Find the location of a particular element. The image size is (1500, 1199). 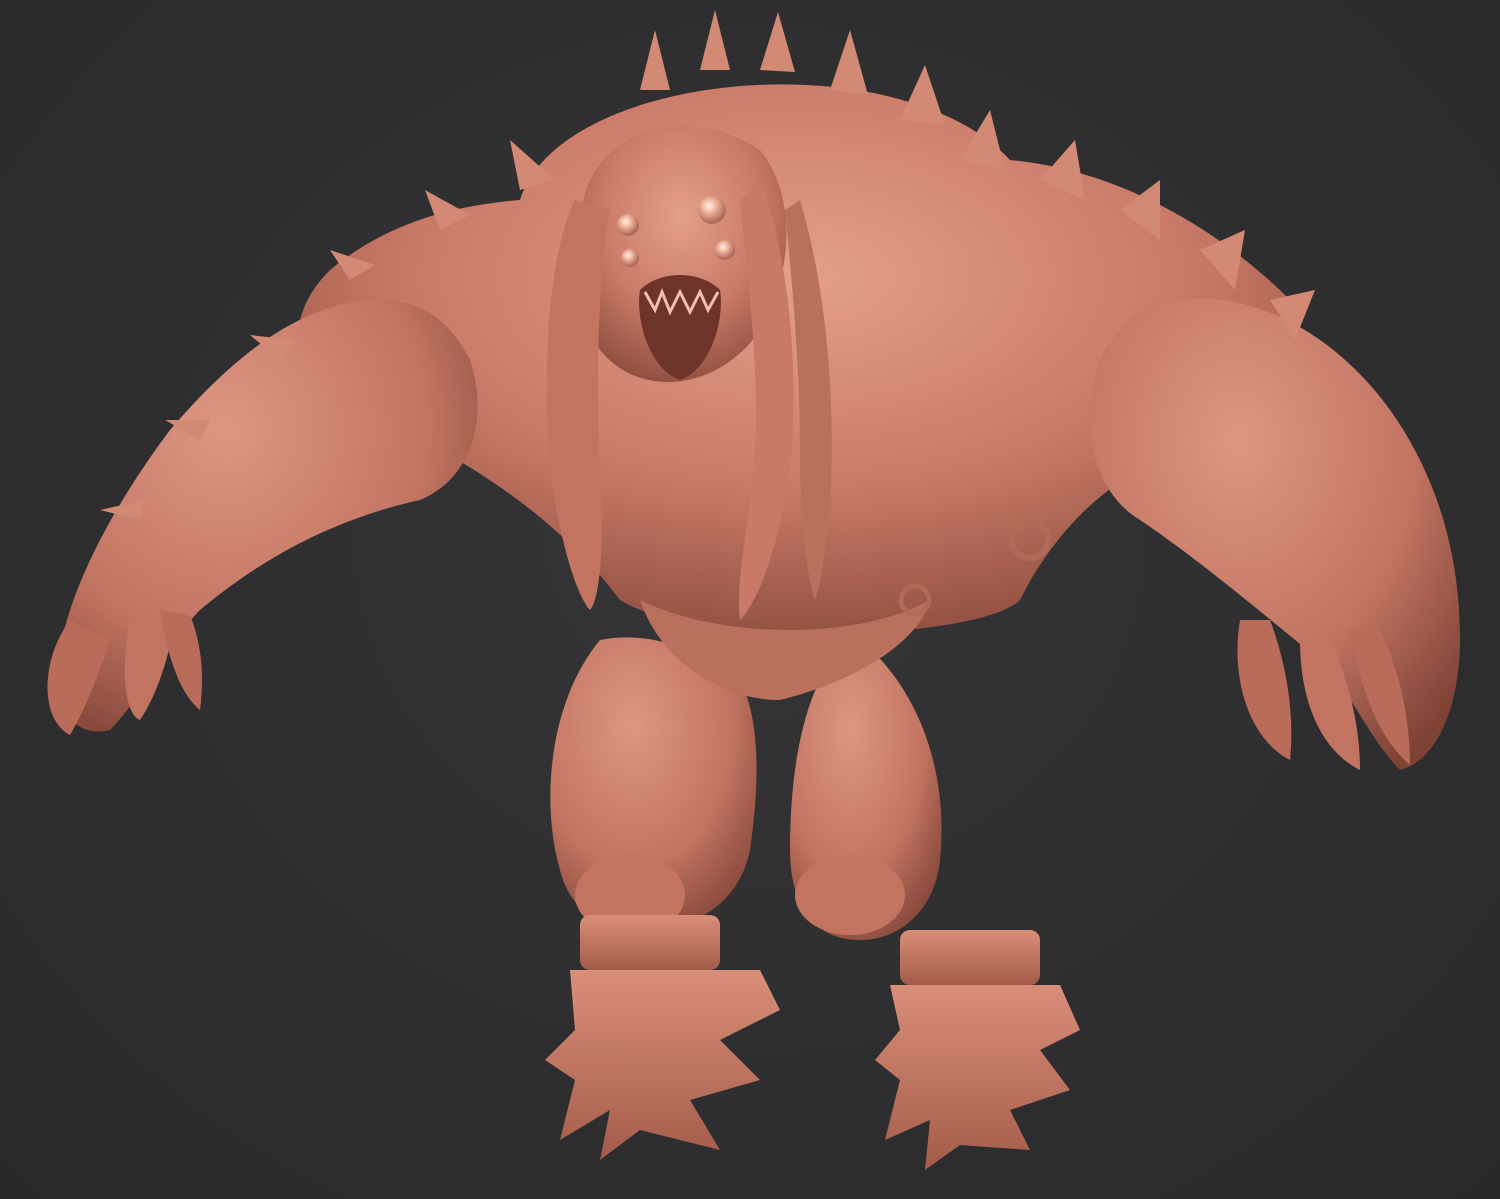

eye-lower-right is located at coordinates (725, 250).